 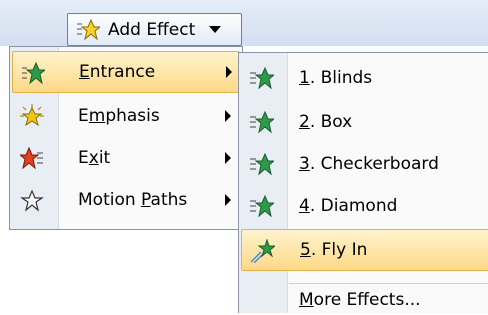 I want to click on menu-item-label: Motion Paths, so click(x=133, y=200).